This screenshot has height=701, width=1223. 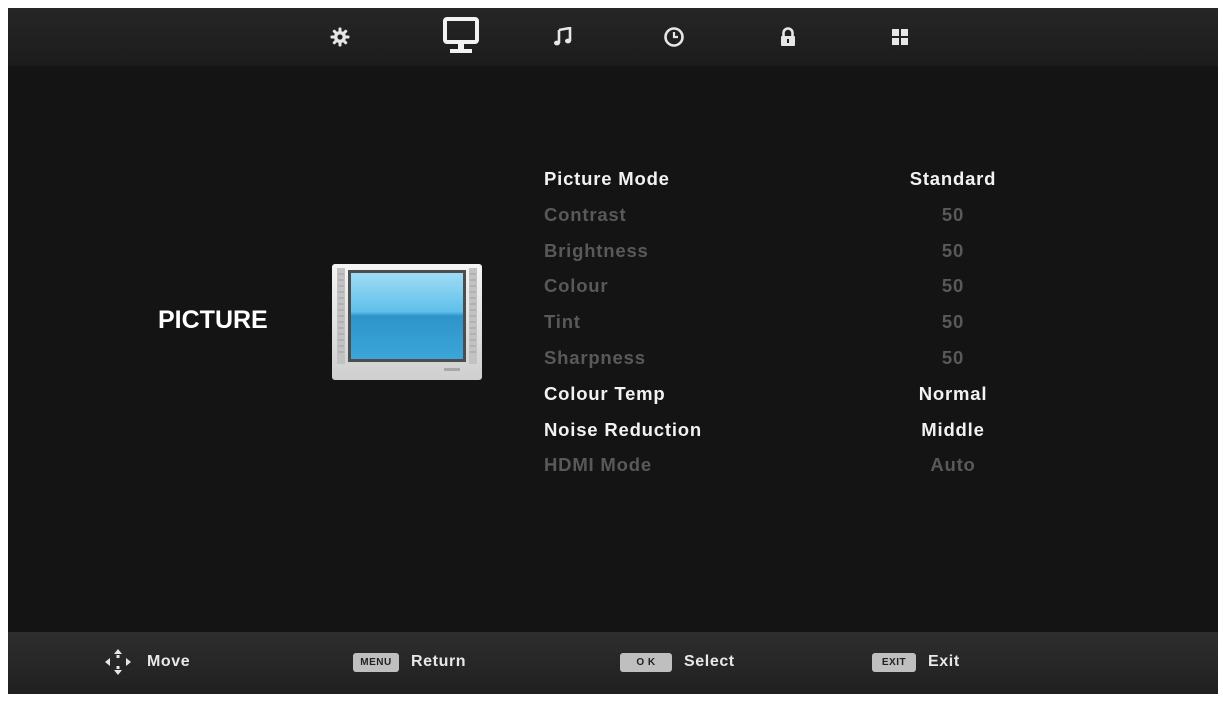 What do you see at coordinates (118, 662) in the screenshot?
I see `arrows-icon` at bounding box center [118, 662].